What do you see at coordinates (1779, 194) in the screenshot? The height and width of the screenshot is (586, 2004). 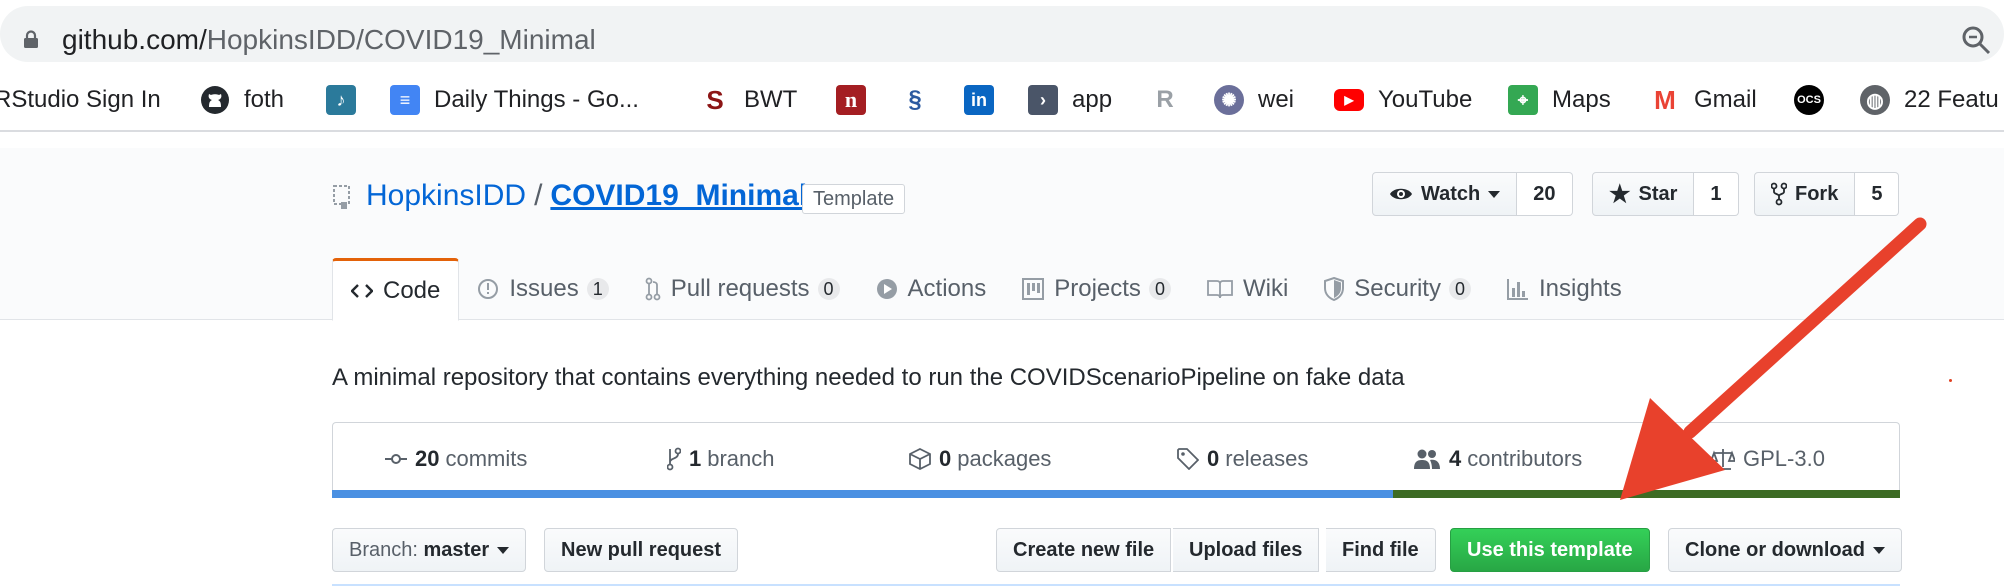 I see `fork-icon` at bounding box center [1779, 194].